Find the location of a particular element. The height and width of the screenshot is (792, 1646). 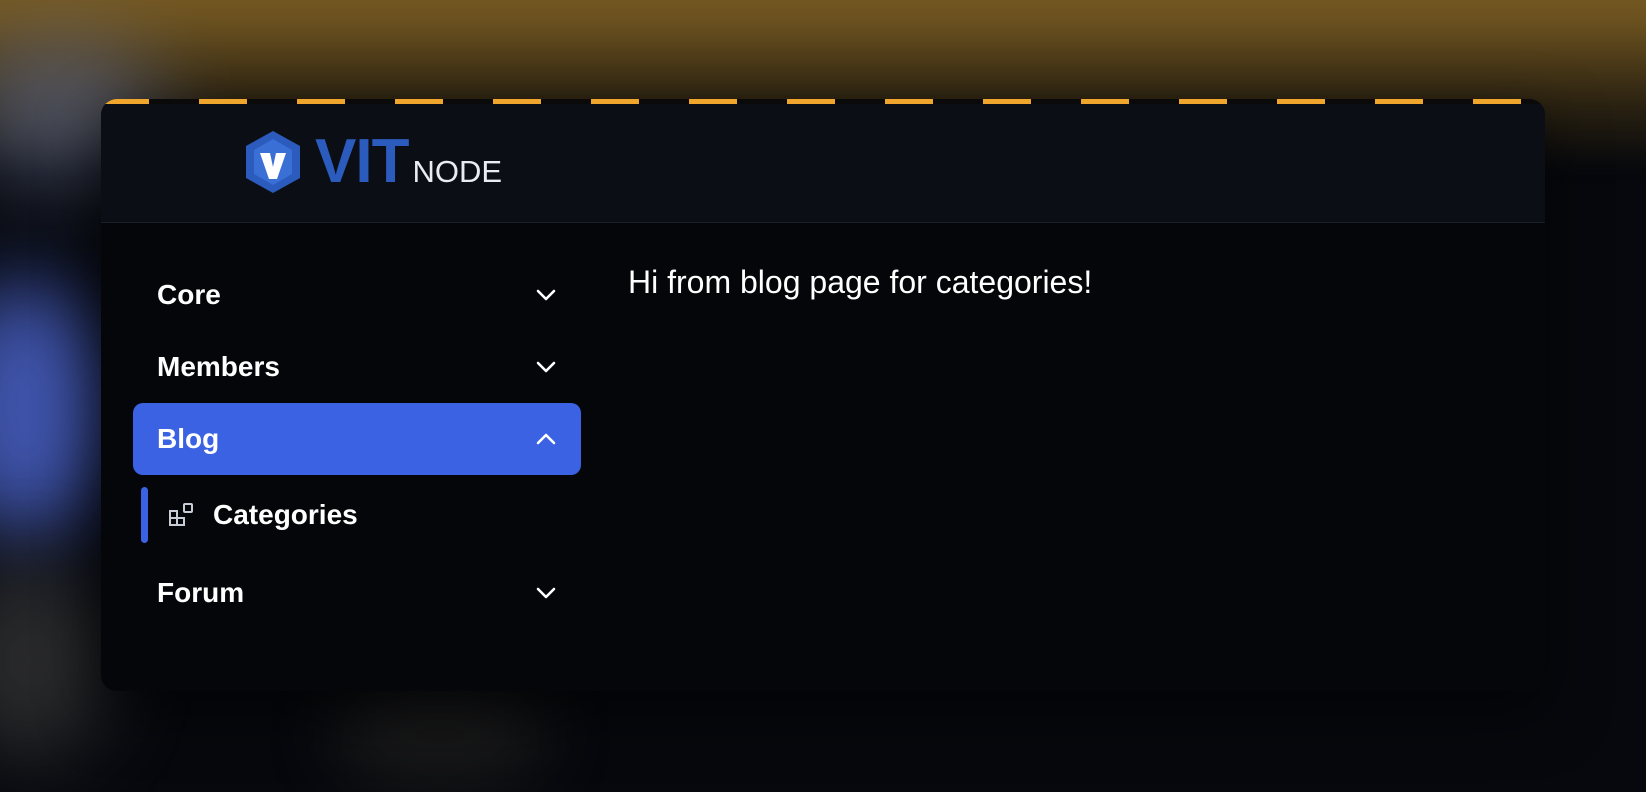

chevron-up-icon is located at coordinates (546, 439).